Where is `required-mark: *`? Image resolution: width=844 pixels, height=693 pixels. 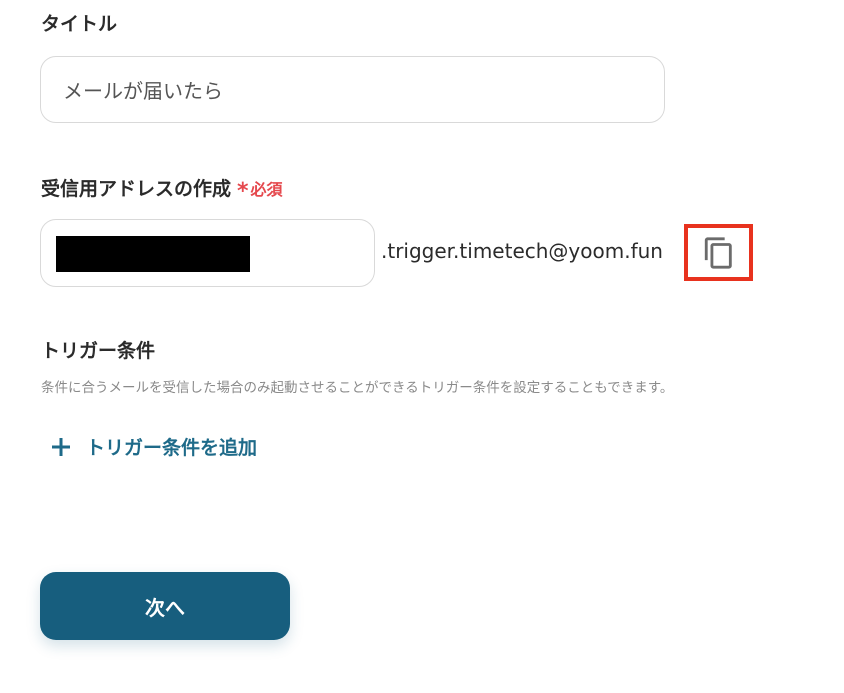
required-mark: * is located at coordinates (243, 191).